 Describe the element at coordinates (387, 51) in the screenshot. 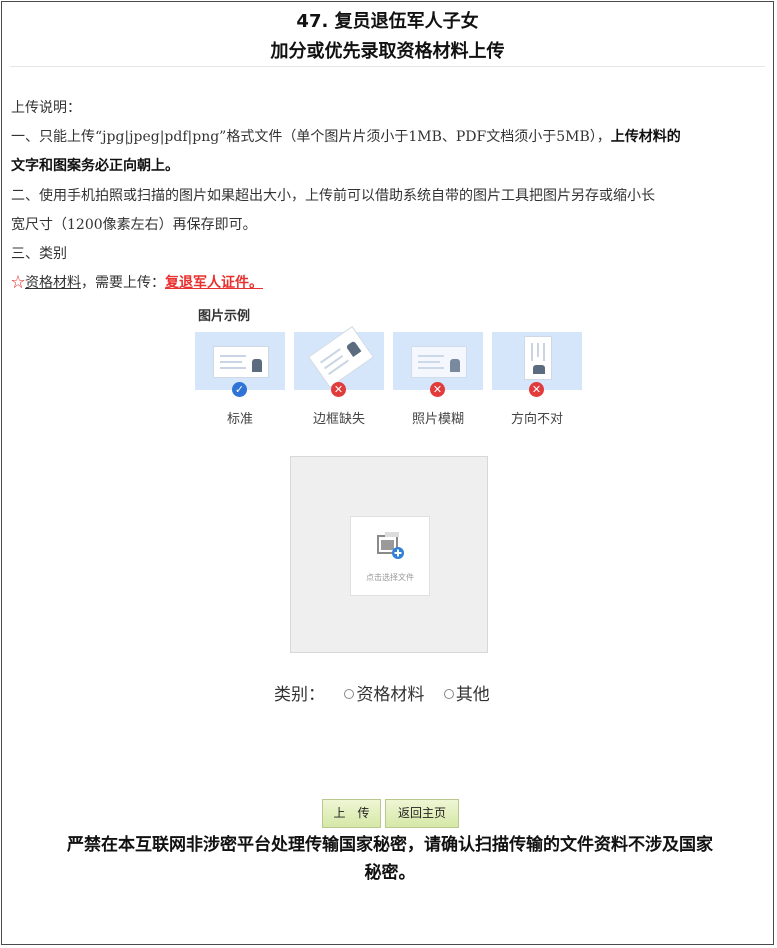

I see `page-title-line2: 加分或优先录取资格材料上传` at that location.